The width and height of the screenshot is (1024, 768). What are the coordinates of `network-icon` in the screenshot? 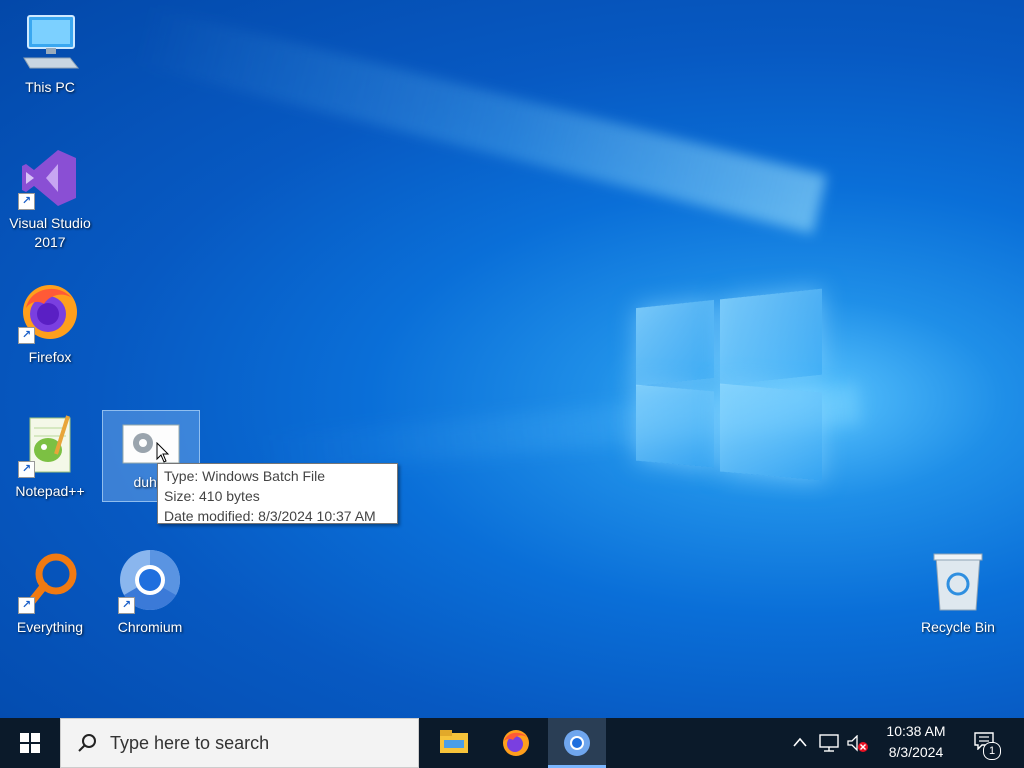 It's located at (829, 743).